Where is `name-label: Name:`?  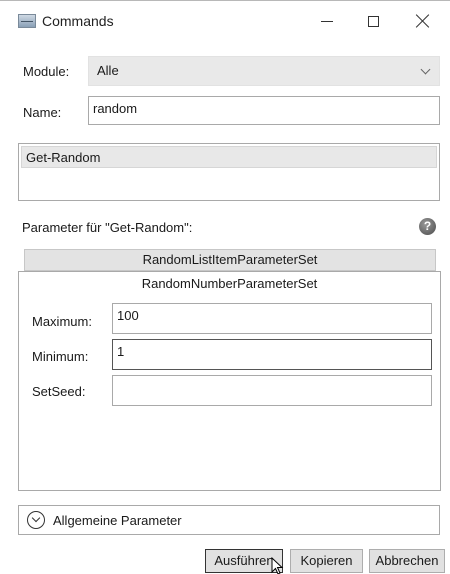 name-label: Name: is located at coordinates (42, 112).